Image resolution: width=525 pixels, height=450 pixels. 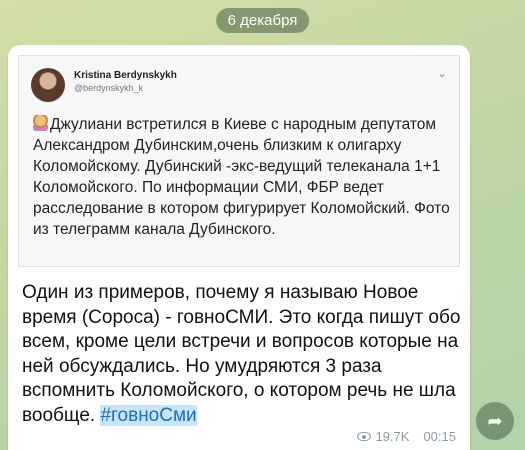 I want to click on date-badge: 6 декабря, so click(x=262, y=20).